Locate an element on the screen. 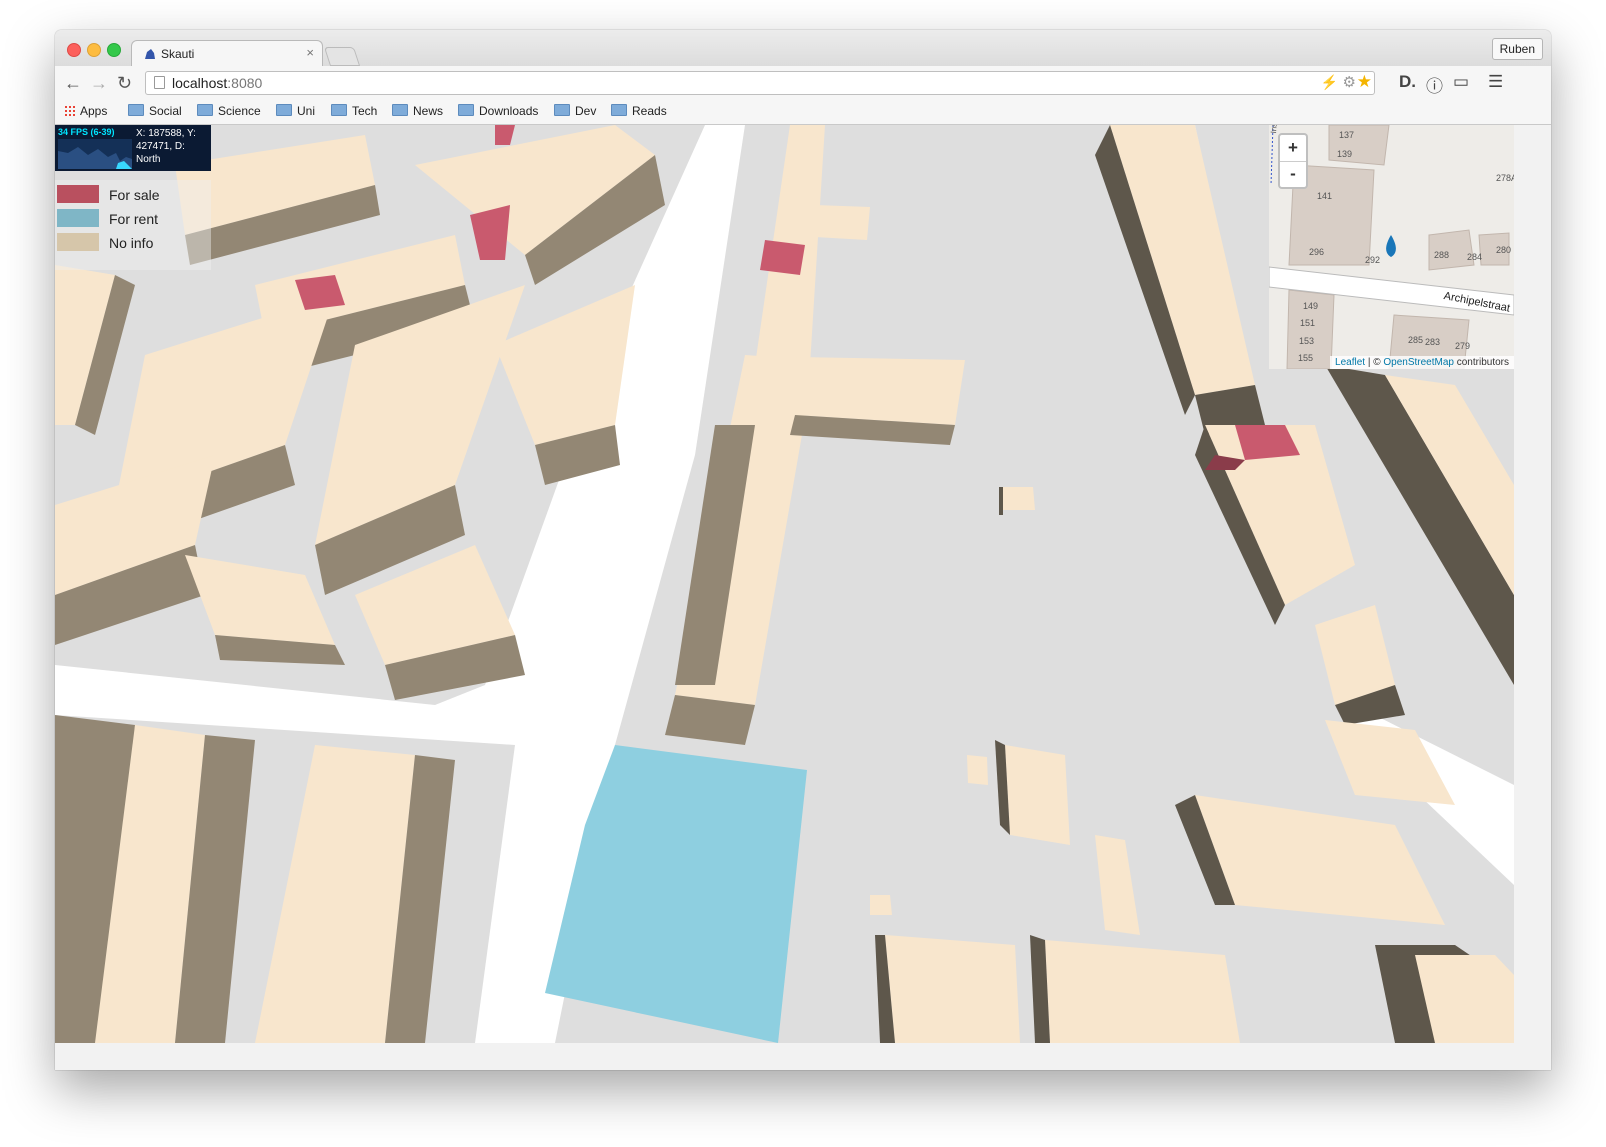  tab-skauti: Skauti × is located at coordinates (227, 54).